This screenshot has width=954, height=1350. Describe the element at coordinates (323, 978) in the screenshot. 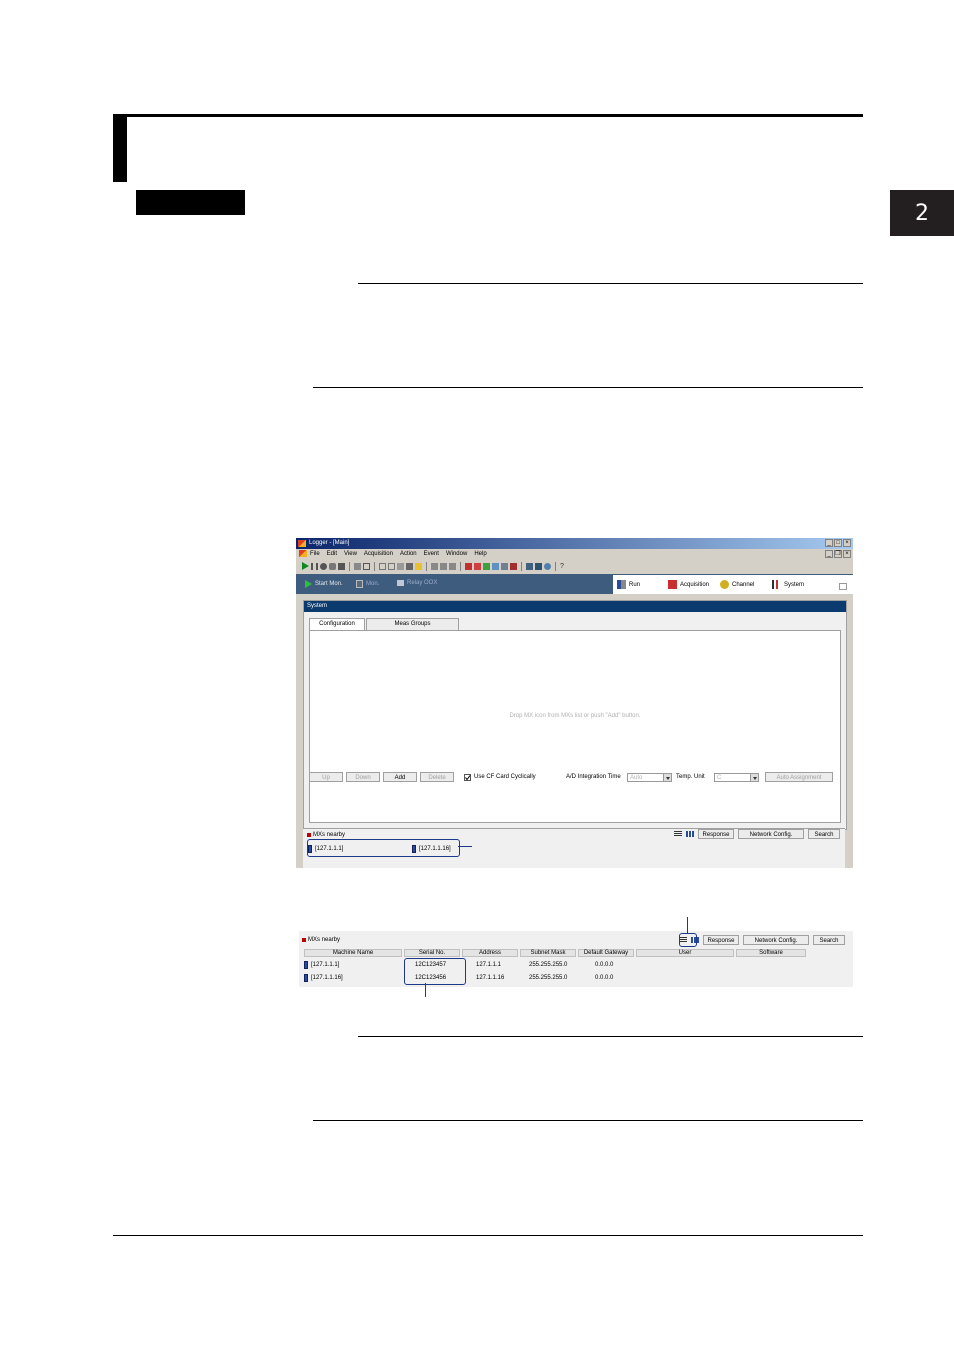

I see `table-row: [127.1.1.16]` at that location.